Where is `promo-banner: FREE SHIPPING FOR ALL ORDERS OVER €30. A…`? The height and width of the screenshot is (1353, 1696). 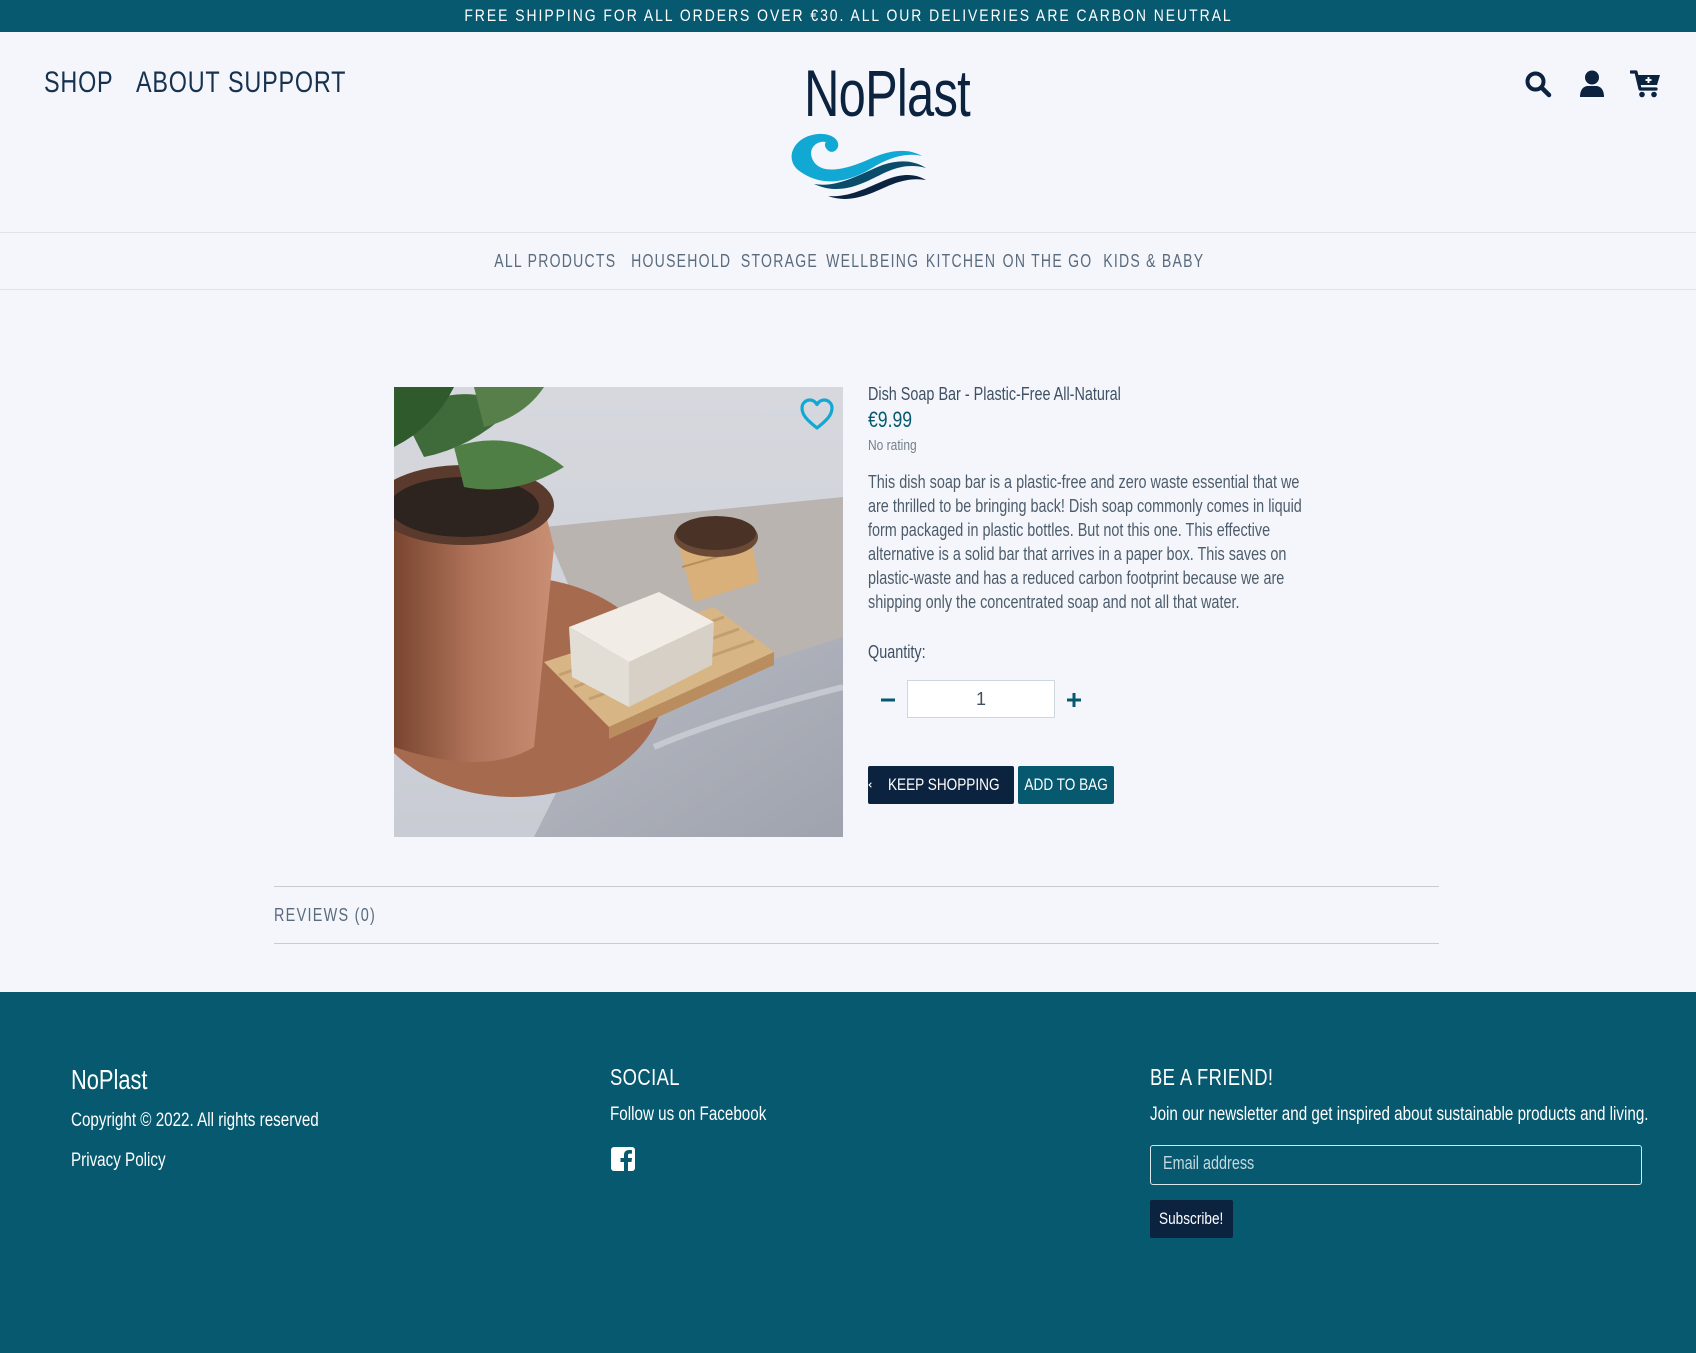
promo-banner: FREE SHIPPING FOR ALL ORDERS OVER €30. A… is located at coordinates (848, 16).